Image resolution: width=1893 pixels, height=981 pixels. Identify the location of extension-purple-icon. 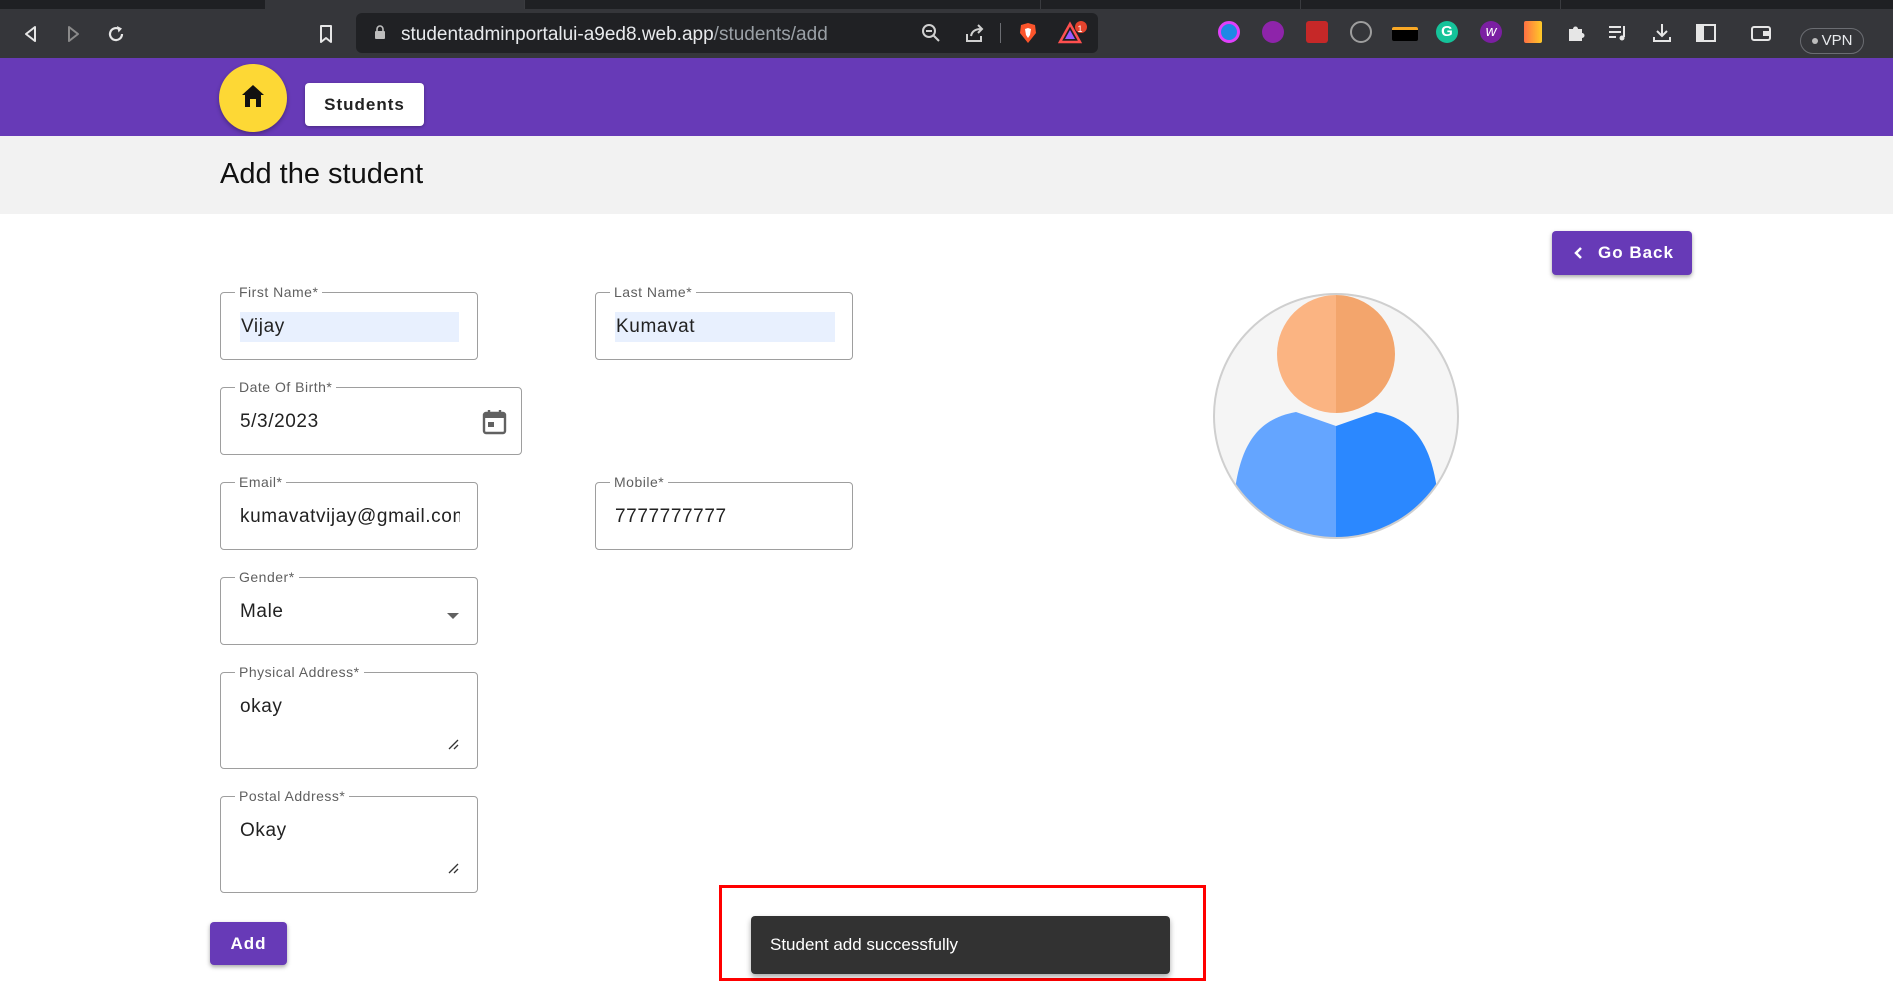
(1273, 32).